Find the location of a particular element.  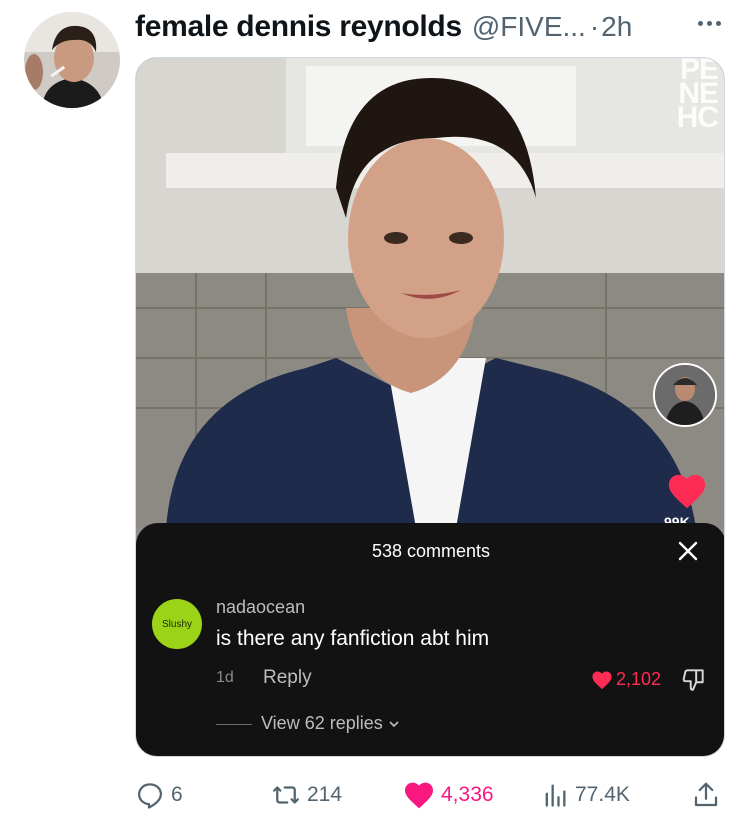

more-icon is located at coordinates (709, 23).